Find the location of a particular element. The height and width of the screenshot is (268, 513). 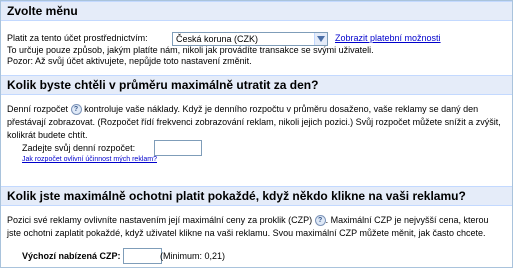

currency-section-heading: Zvolte měnu is located at coordinates (256, 11).